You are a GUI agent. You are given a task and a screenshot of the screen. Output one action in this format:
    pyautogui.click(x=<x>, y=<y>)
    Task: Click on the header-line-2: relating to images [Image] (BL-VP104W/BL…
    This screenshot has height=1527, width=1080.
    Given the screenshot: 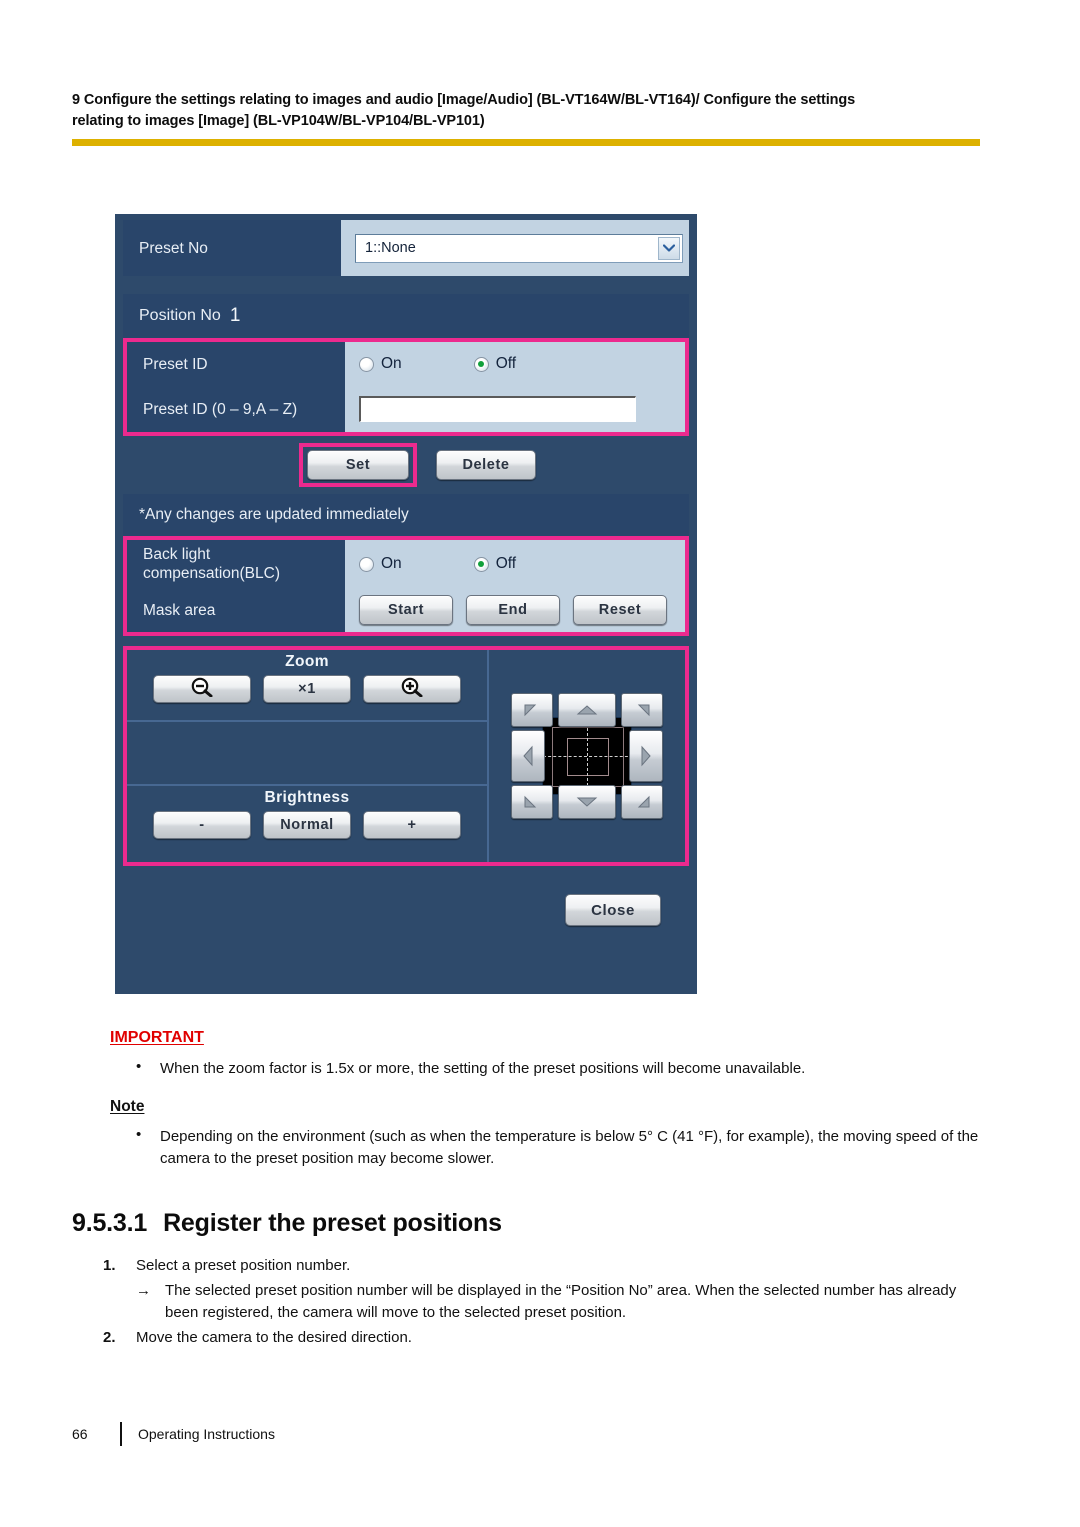 What is the action you would take?
    pyautogui.click(x=278, y=121)
    